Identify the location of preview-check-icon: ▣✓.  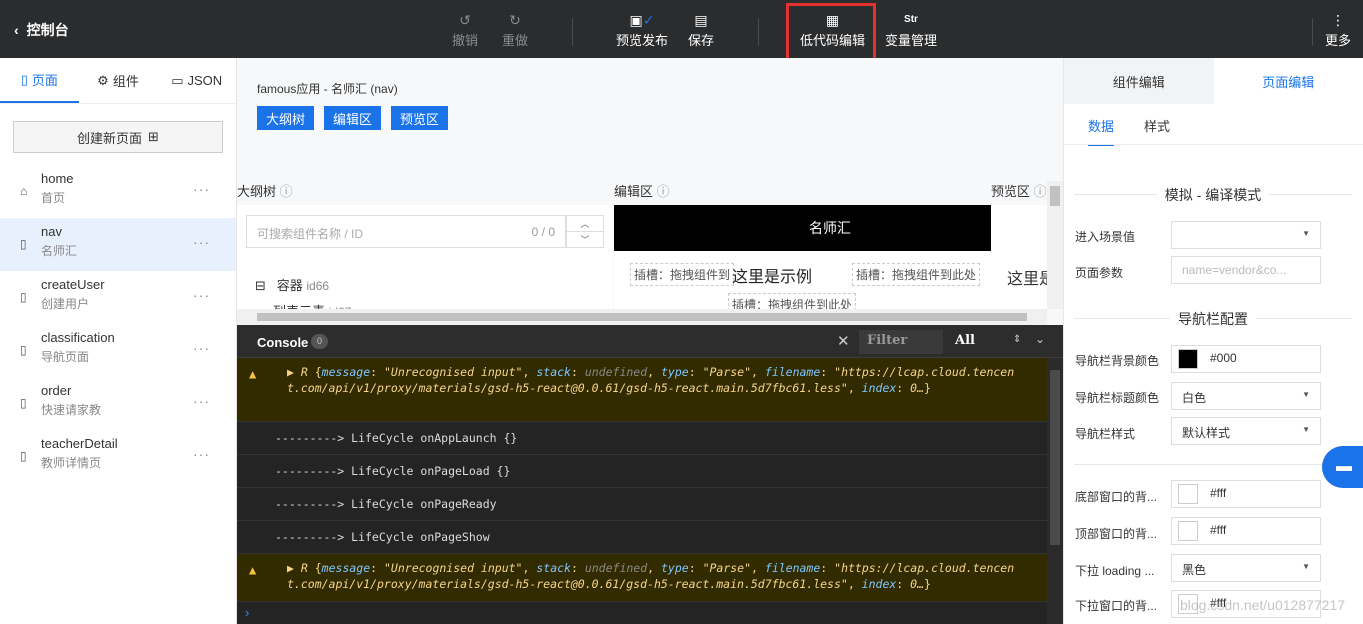
(642, 20).